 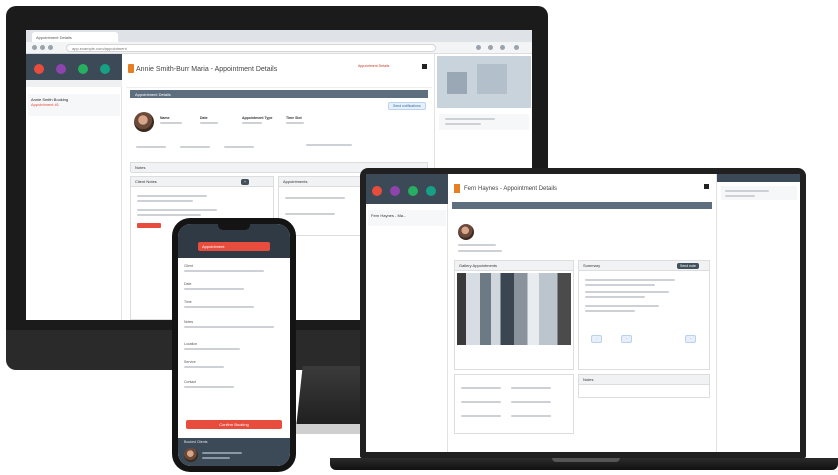 I want to click on phone-header-title: Appointment, so click(x=234, y=246).